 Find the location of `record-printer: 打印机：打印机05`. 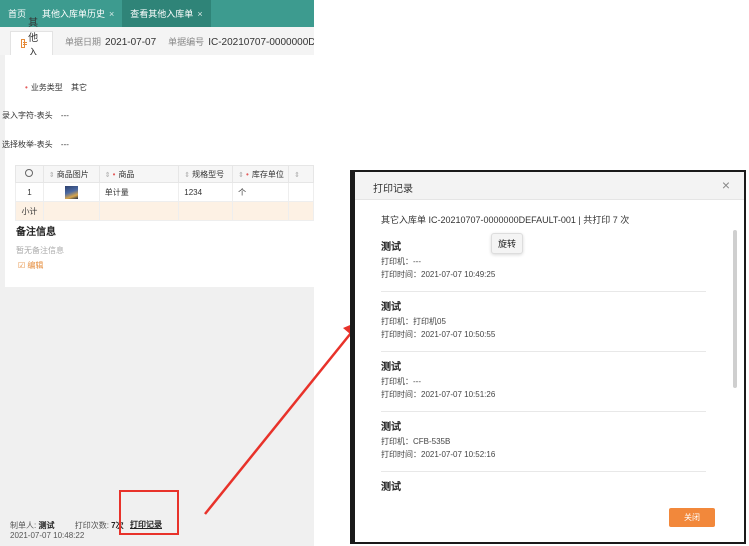

record-printer: 打印机：打印机05 is located at coordinates (413, 321).